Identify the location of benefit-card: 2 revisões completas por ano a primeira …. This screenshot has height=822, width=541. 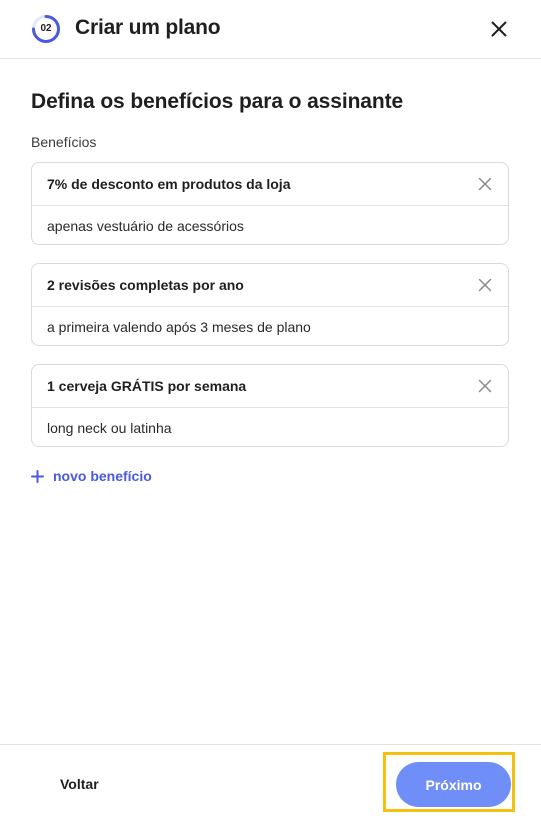
(270, 304).